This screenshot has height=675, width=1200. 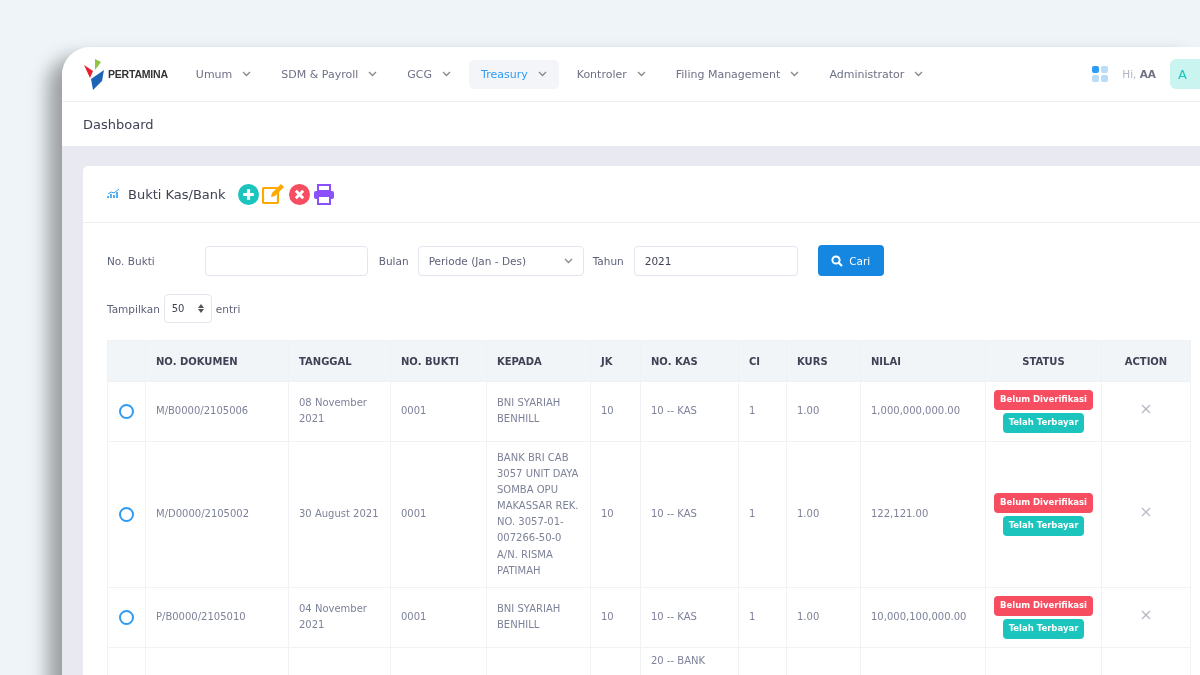 I want to click on column-header: NO. KAS, so click(x=689, y=361).